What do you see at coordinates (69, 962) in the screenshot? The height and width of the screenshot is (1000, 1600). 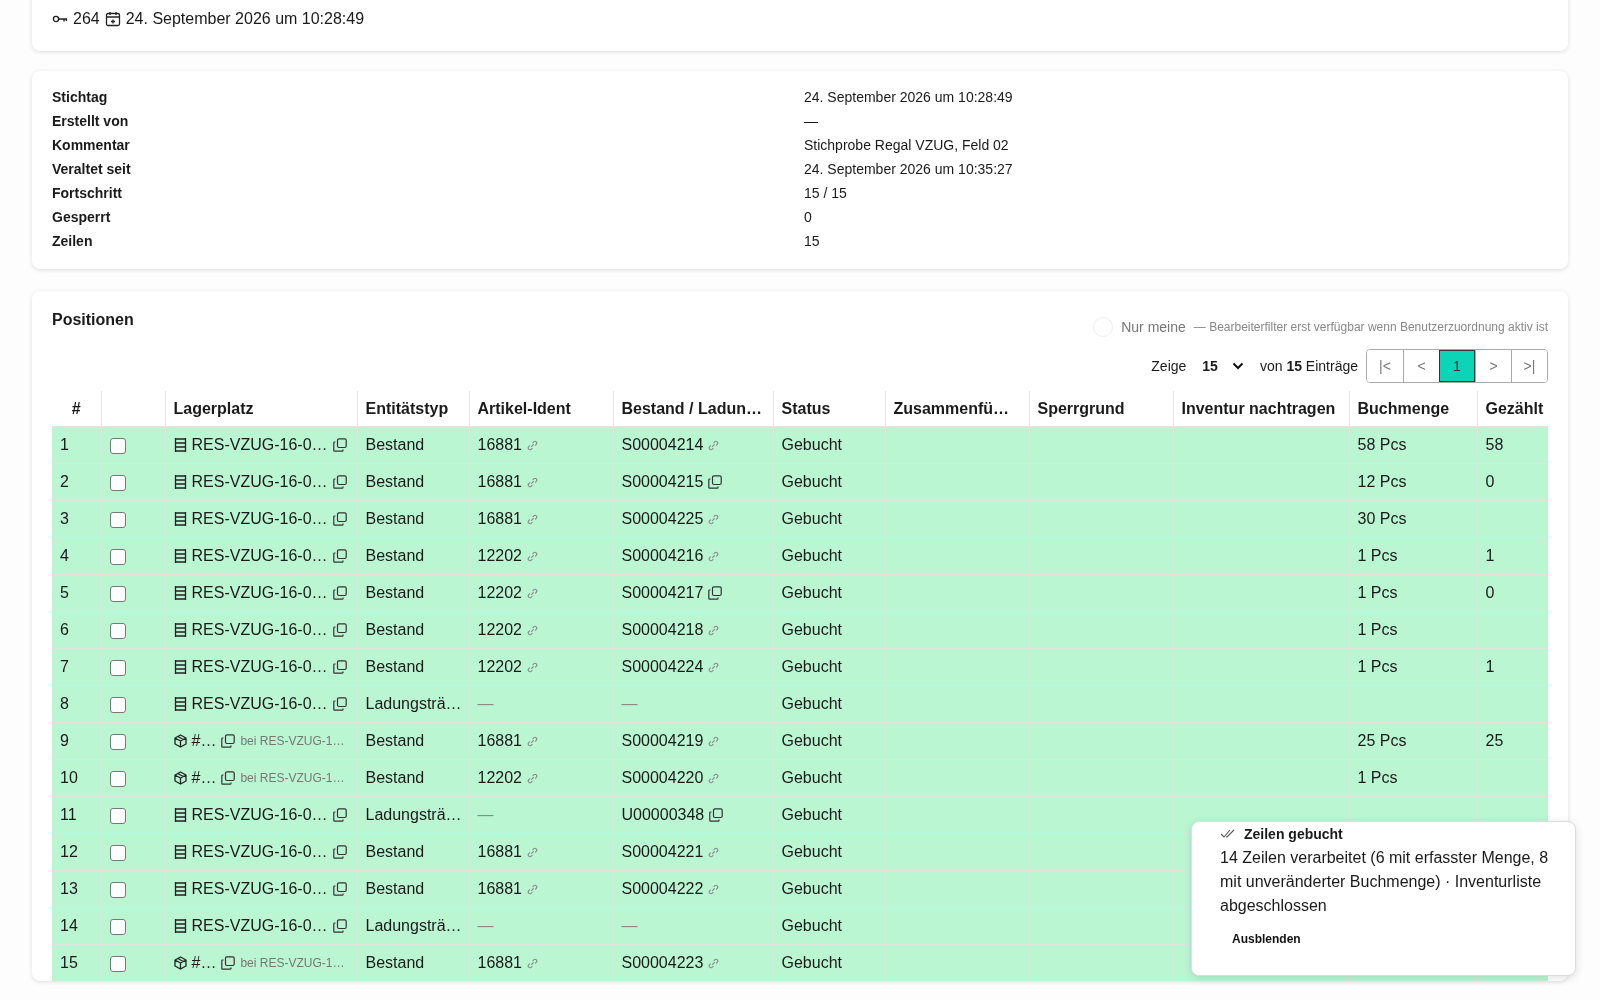 I see `row-number: 15` at bounding box center [69, 962].